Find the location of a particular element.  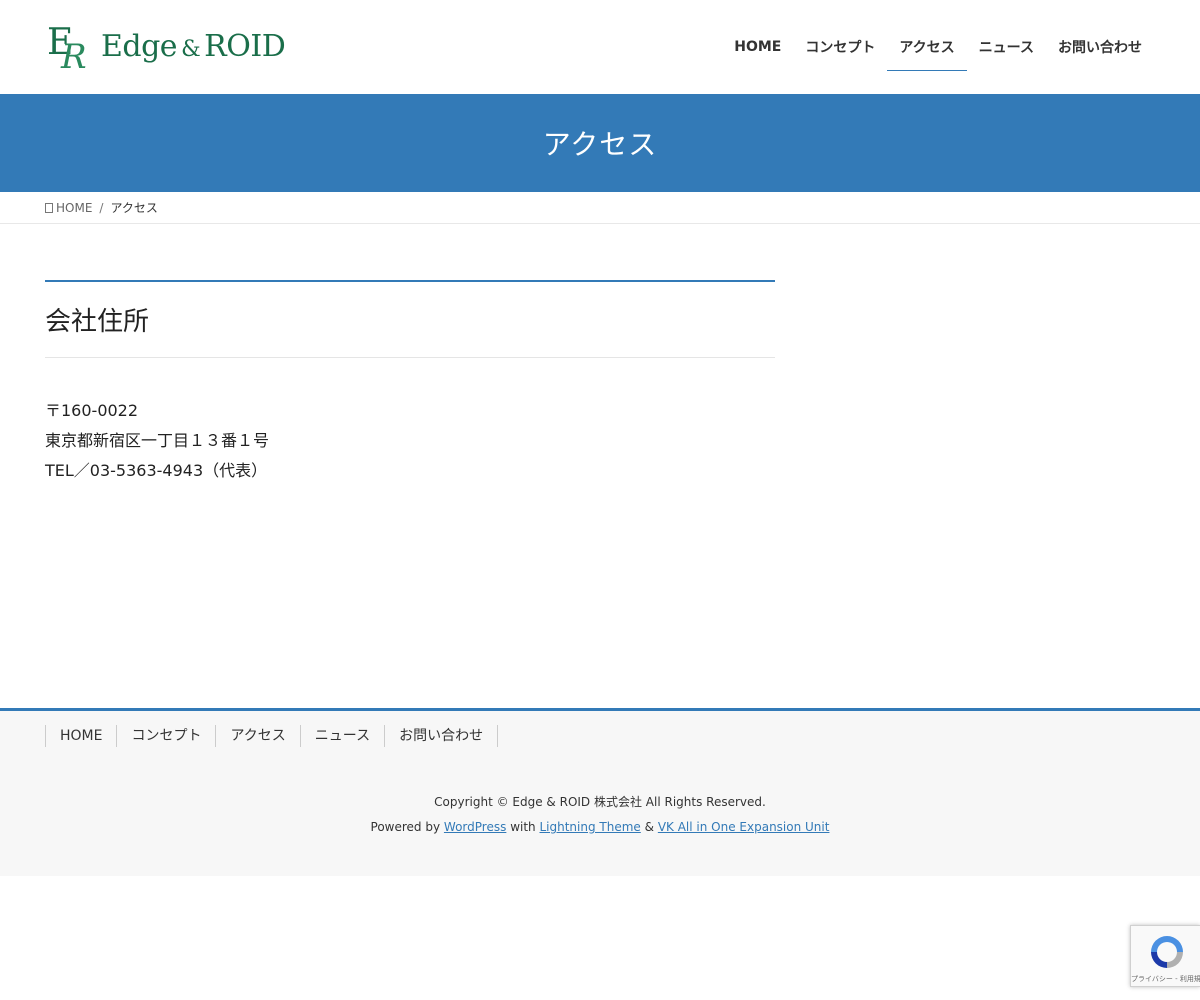

postal-code: 〒160-0022 is located at coordinates (92, 410).